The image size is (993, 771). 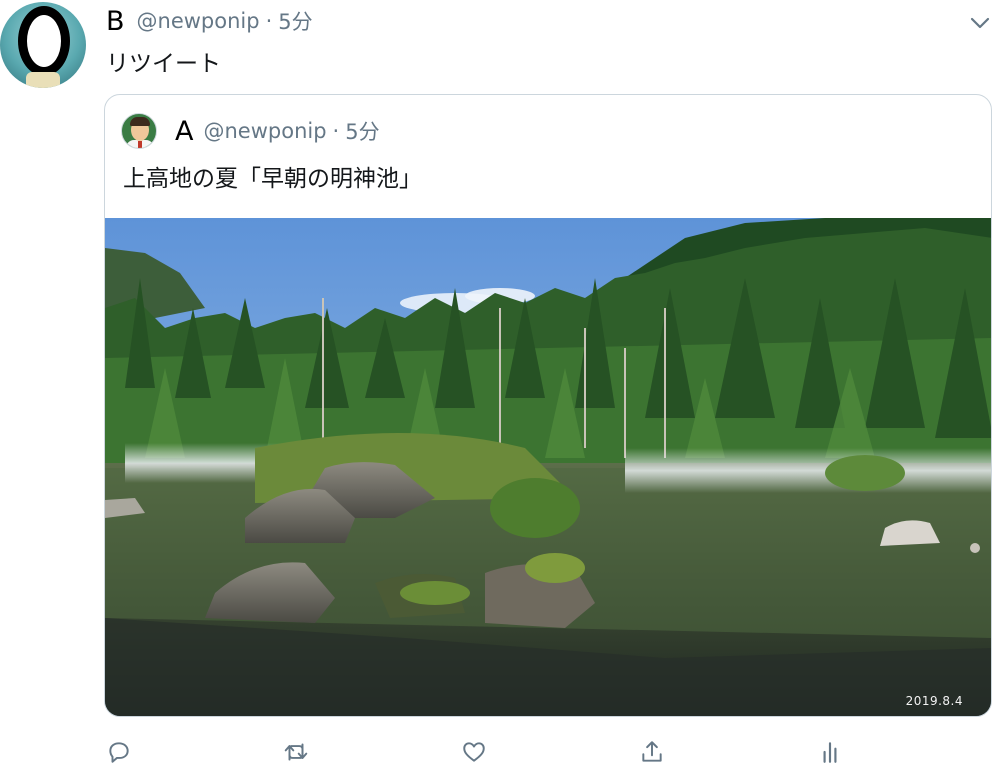 I want to click on retweet-button, so click(x=296, y=752).